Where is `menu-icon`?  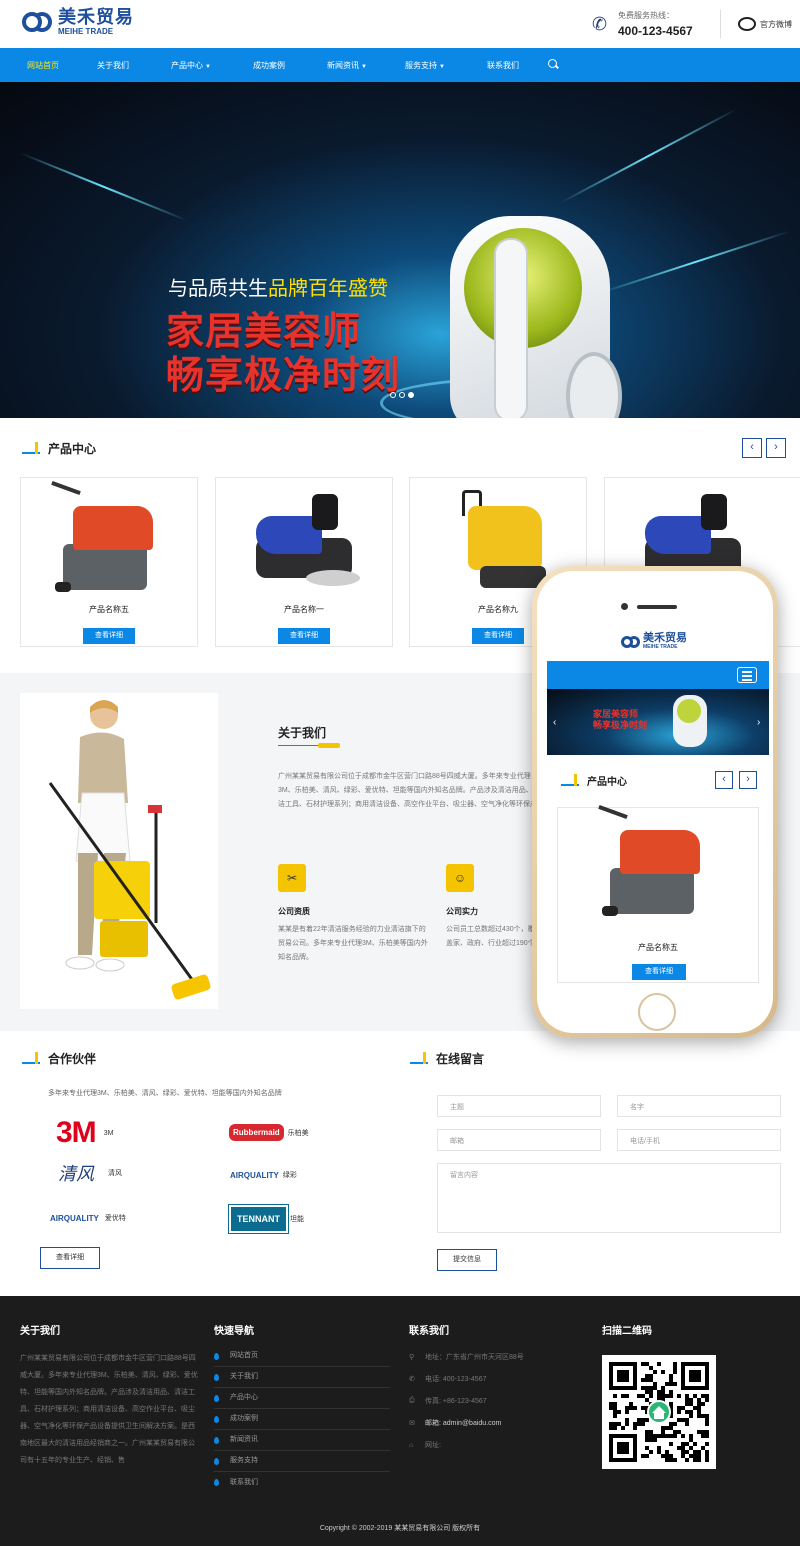 menu-icon is located at coordinates (747, 675).